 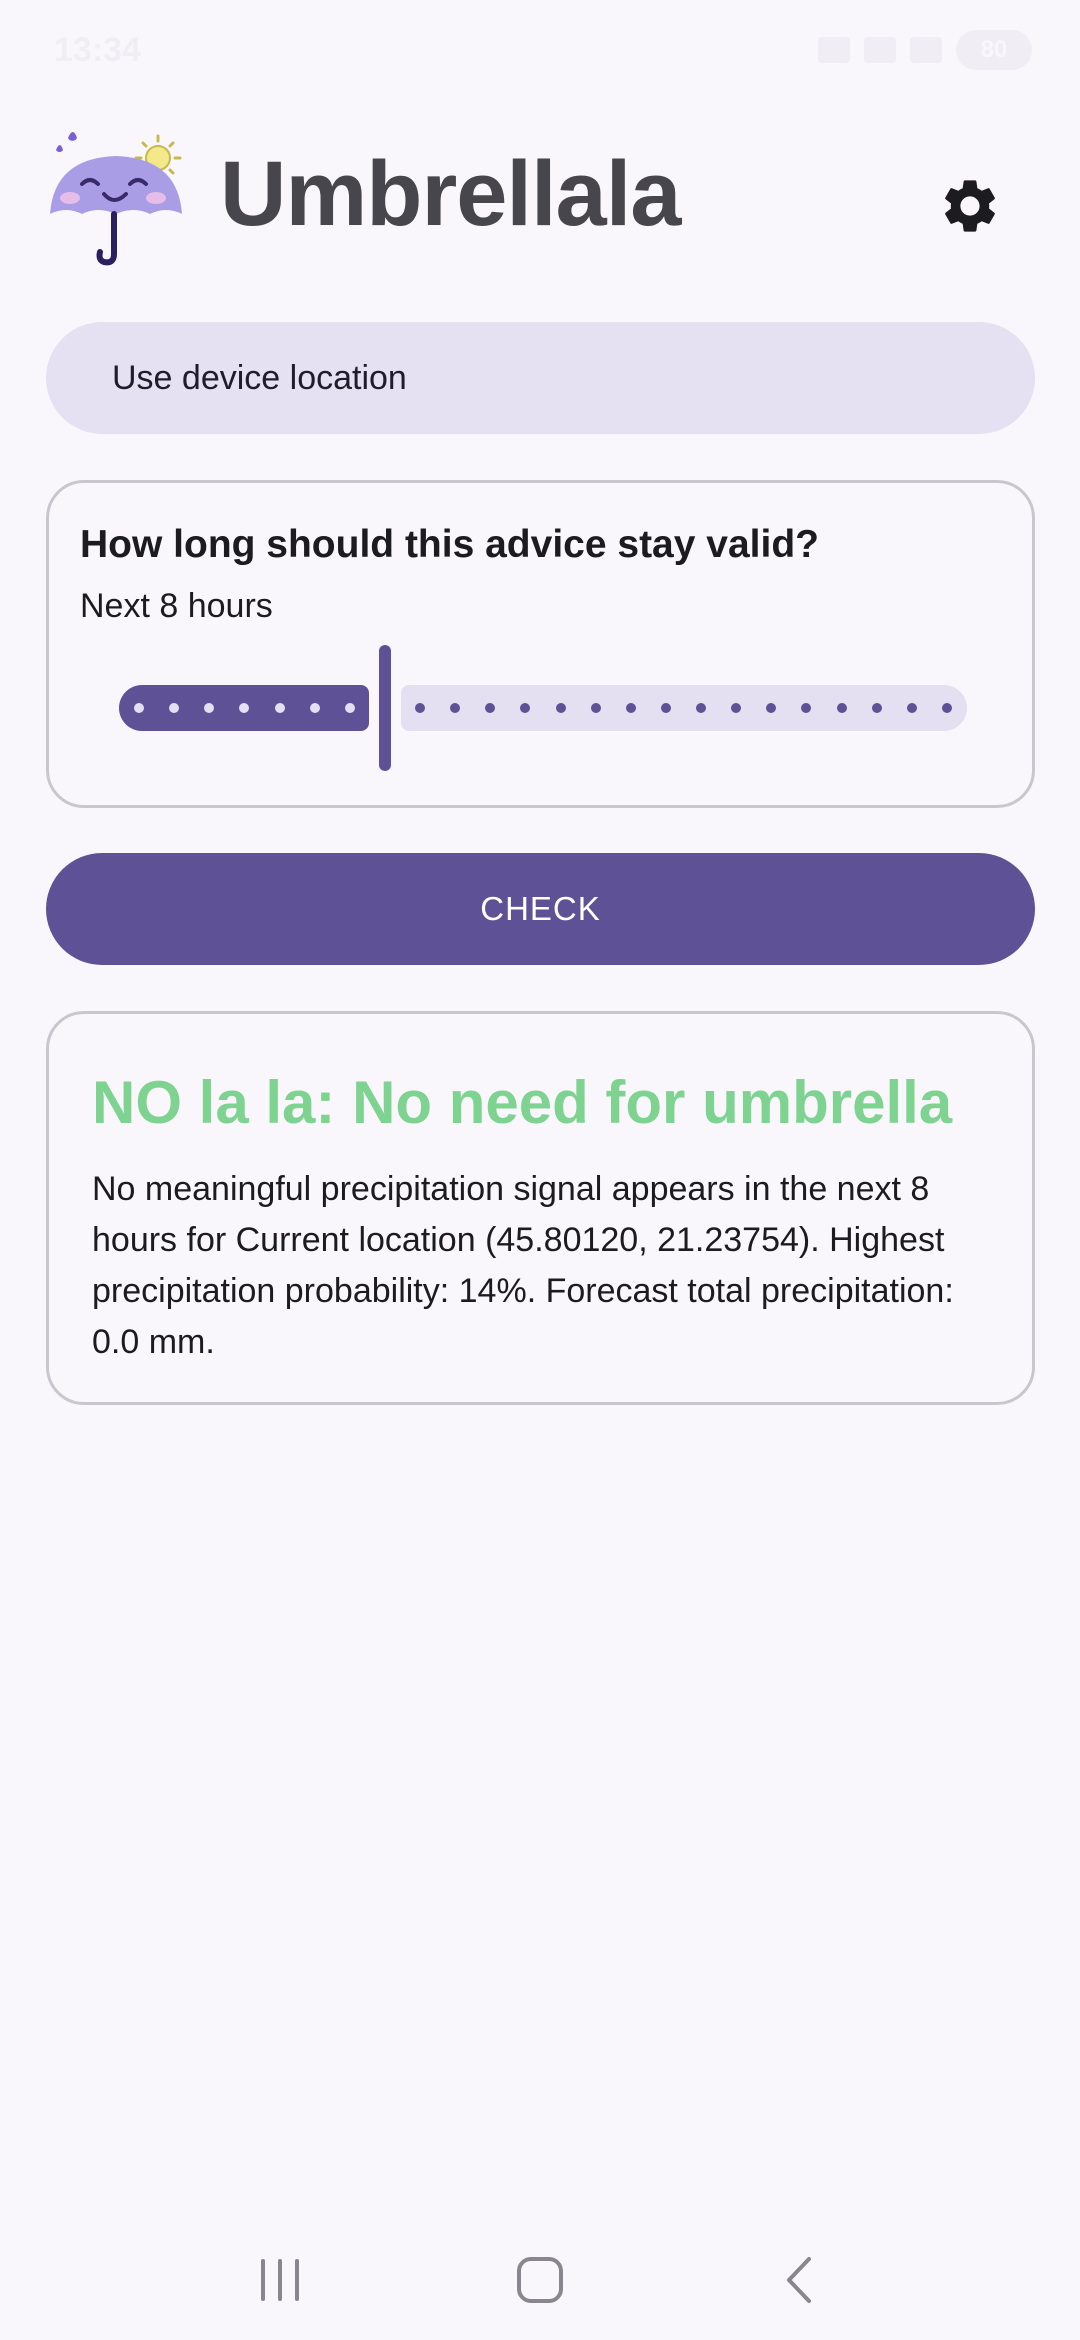 What do you see at coordinates (540, 909) in the screenshot?
I see `check-button: CHECK` at bounding box center [540, 909].